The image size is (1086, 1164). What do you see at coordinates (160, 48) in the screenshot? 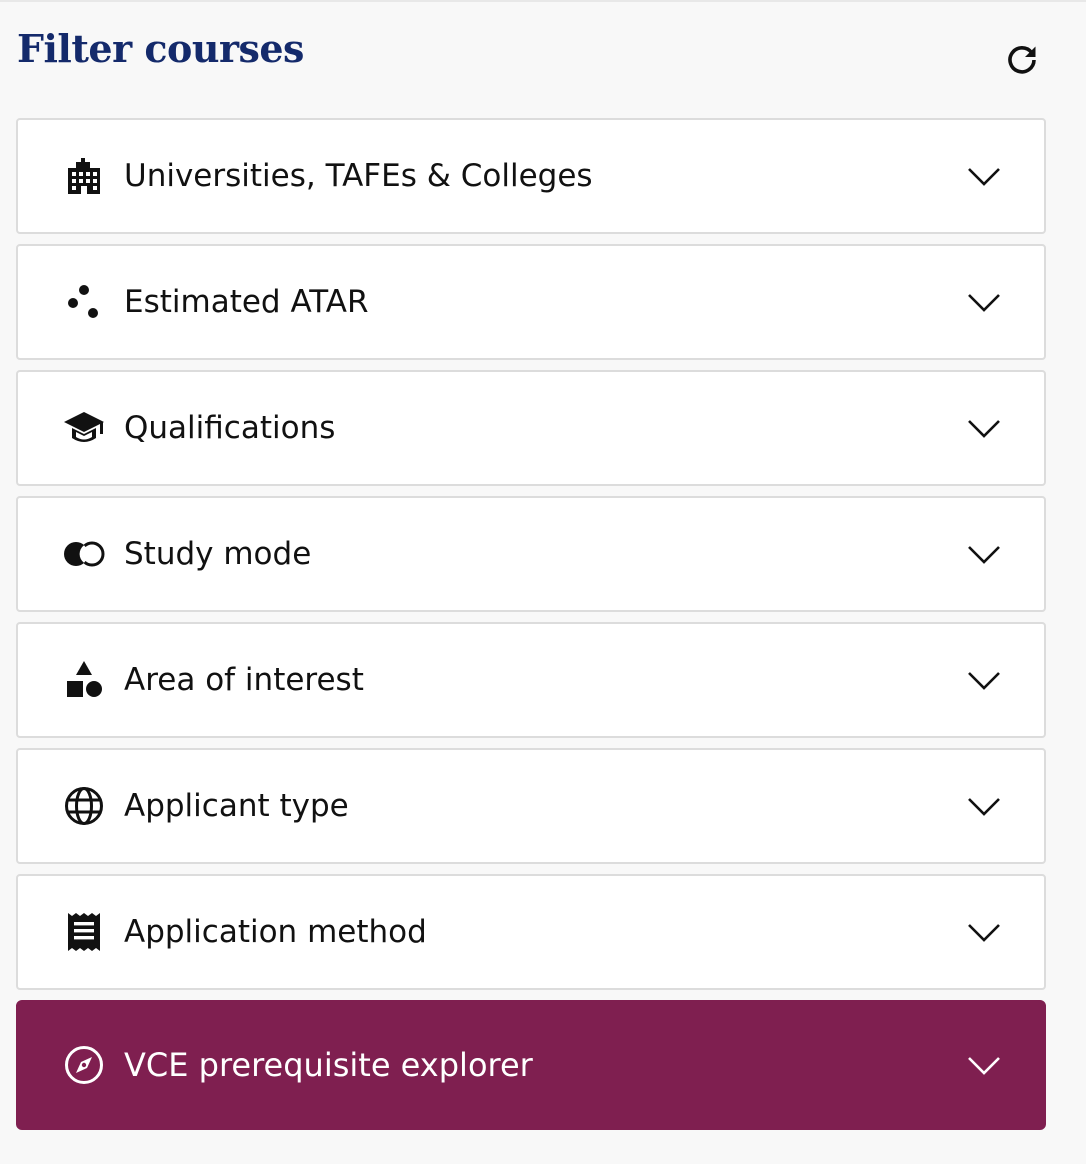
I see `page-title: Filter courses` at bounding box center [160, 48].